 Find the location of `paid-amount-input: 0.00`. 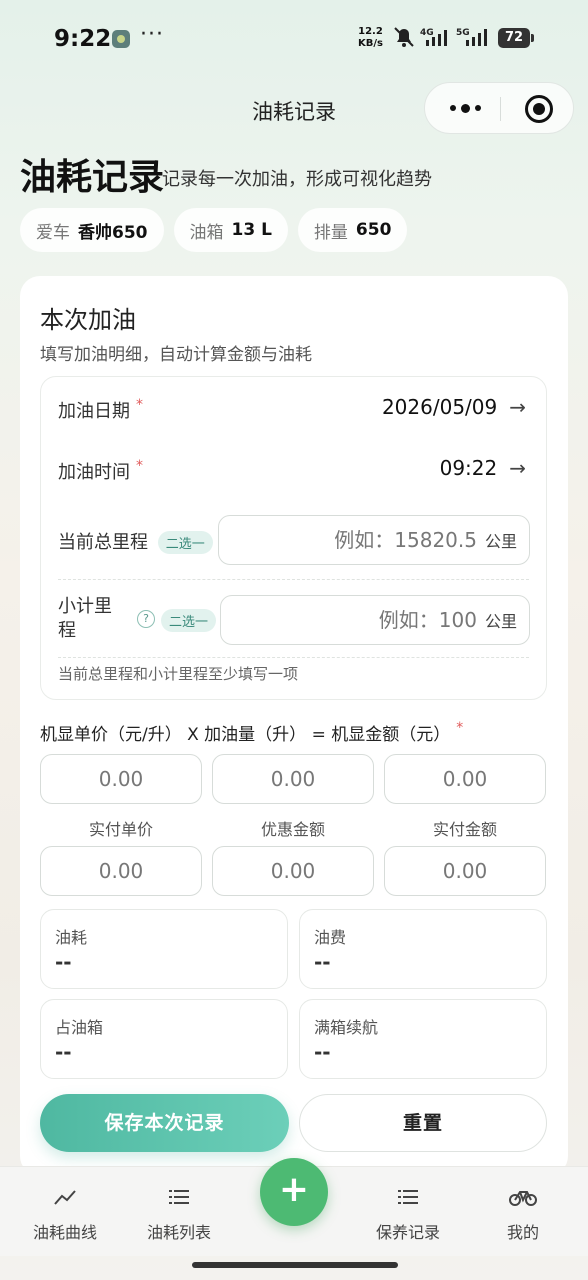

paid-amount-input: 0.00 is located at coordinates (465, 871).